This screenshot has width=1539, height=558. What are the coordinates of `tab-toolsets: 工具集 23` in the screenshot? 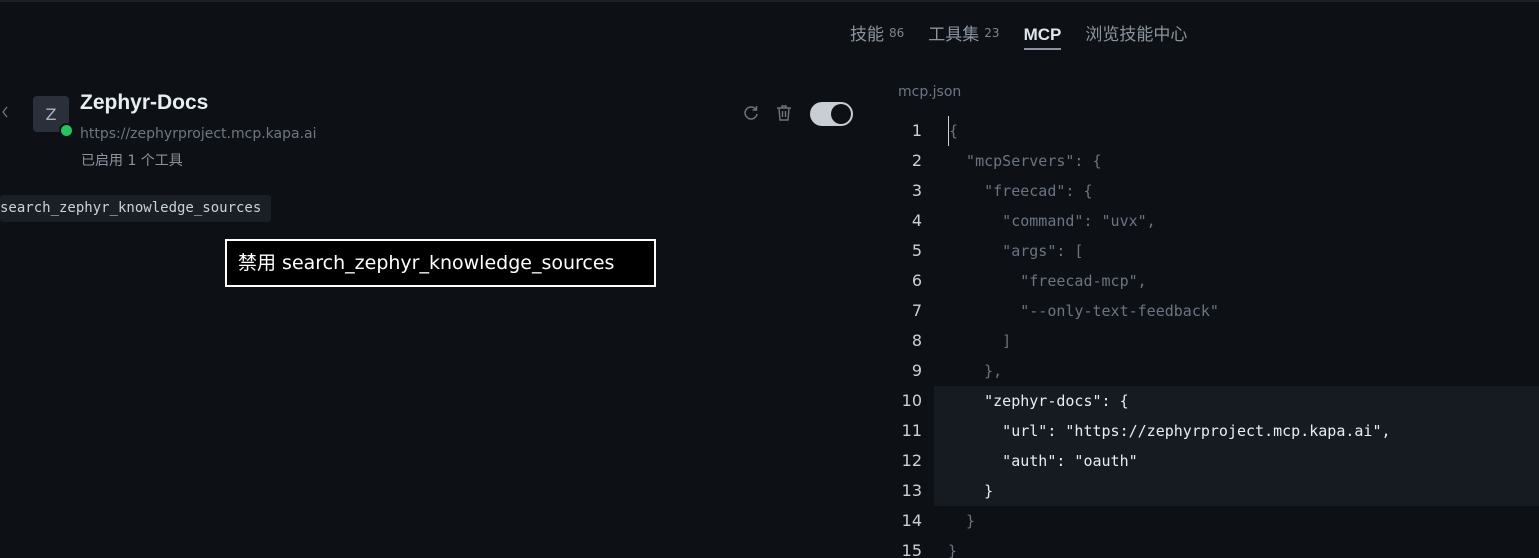 It's located at (963, 35).